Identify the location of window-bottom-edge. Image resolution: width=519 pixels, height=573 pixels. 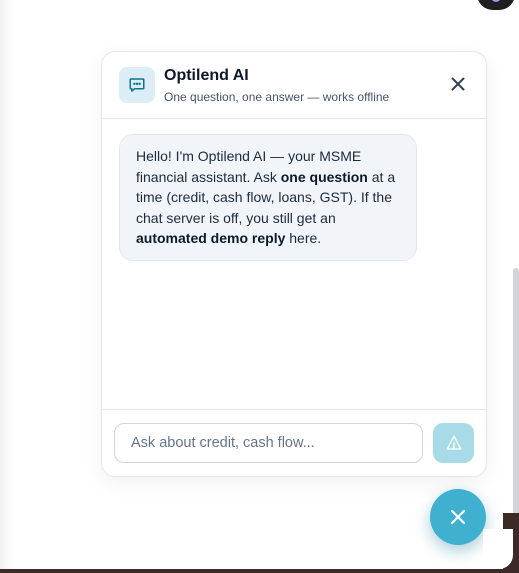
(259, 571).